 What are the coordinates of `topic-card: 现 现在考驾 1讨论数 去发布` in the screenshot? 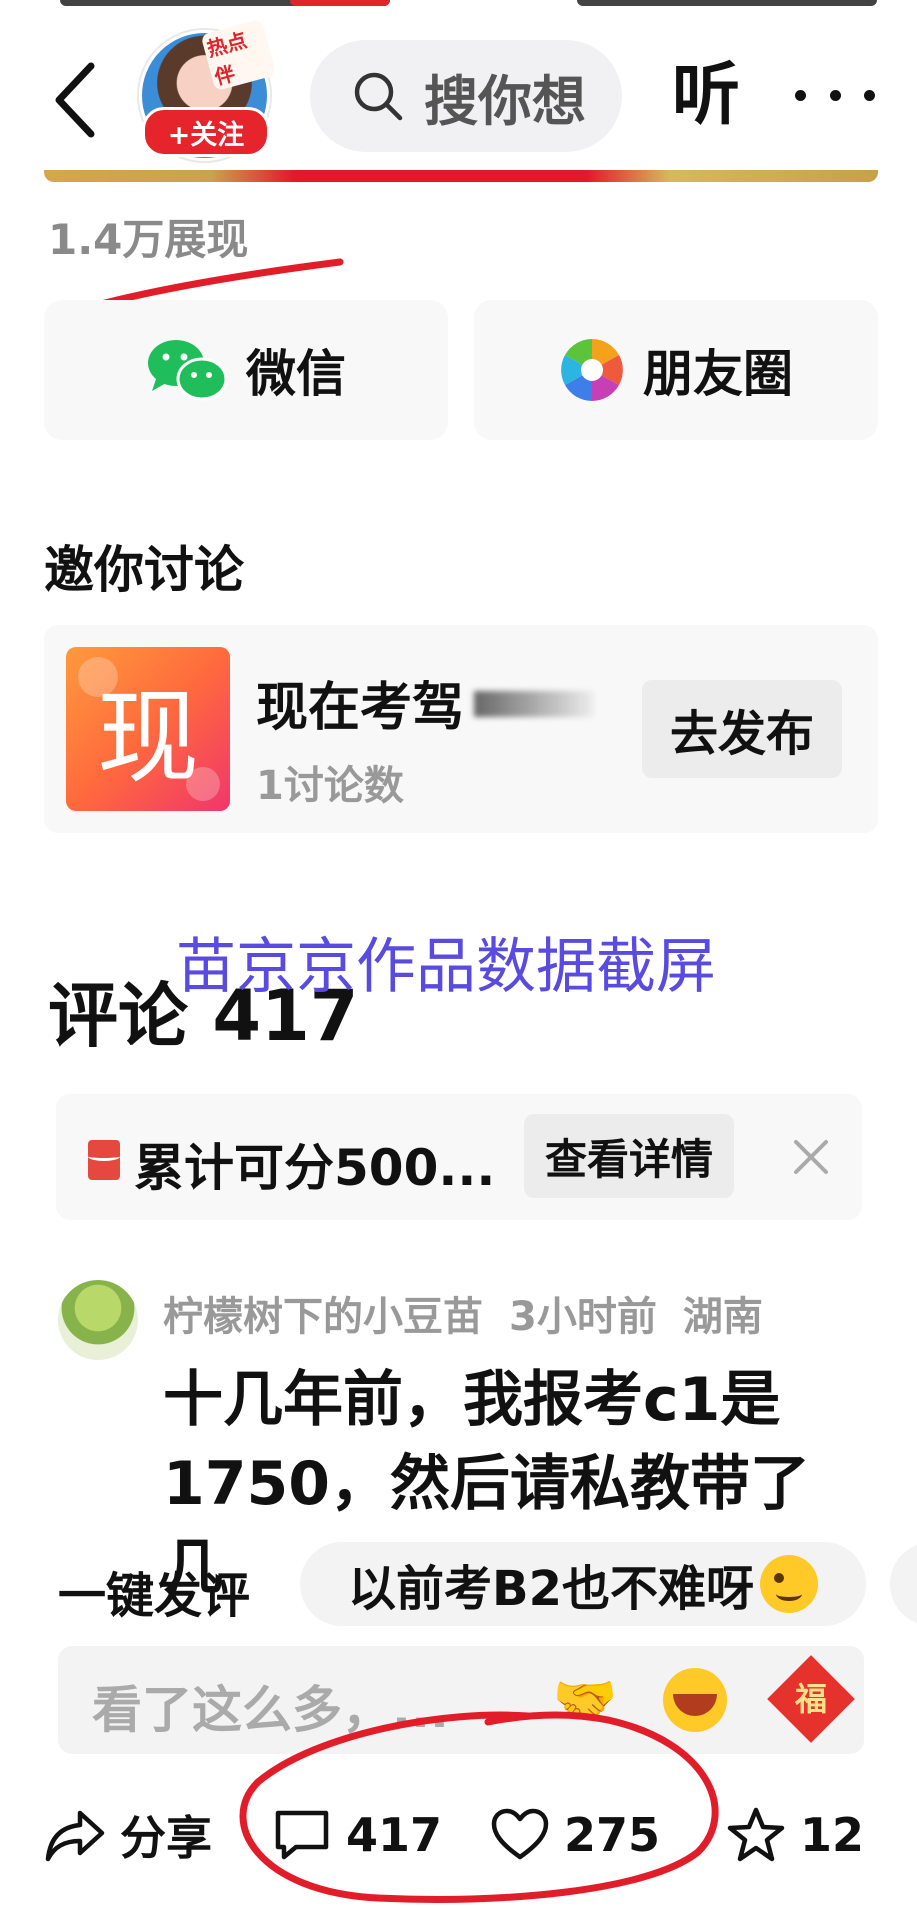 It's located at (461, 729).